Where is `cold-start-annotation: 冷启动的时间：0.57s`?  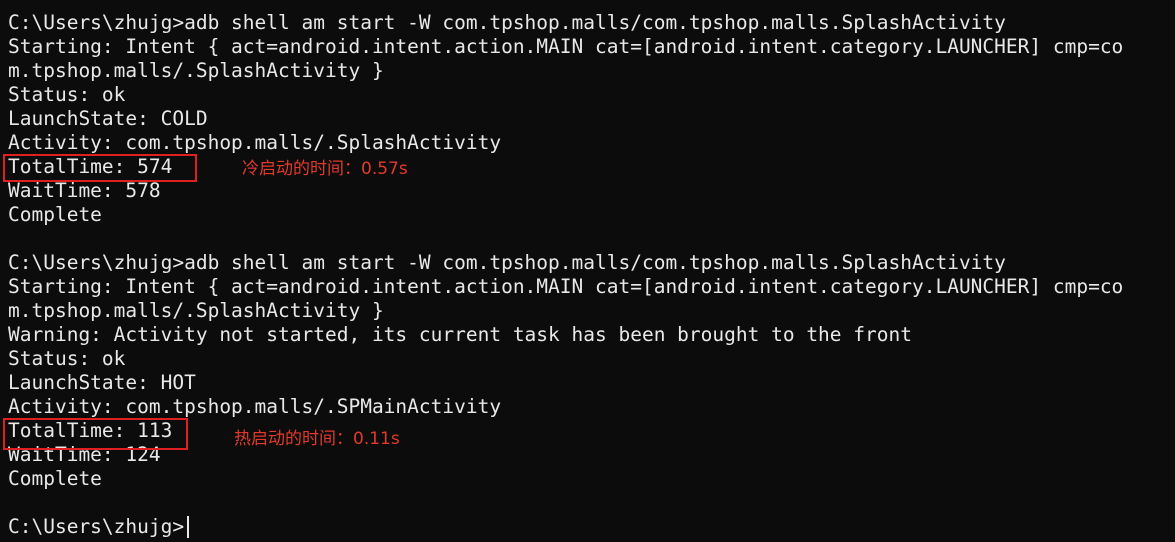 cold-start-annotation: 冷启动的时间：0.57s is located at coordinates (325, 169).